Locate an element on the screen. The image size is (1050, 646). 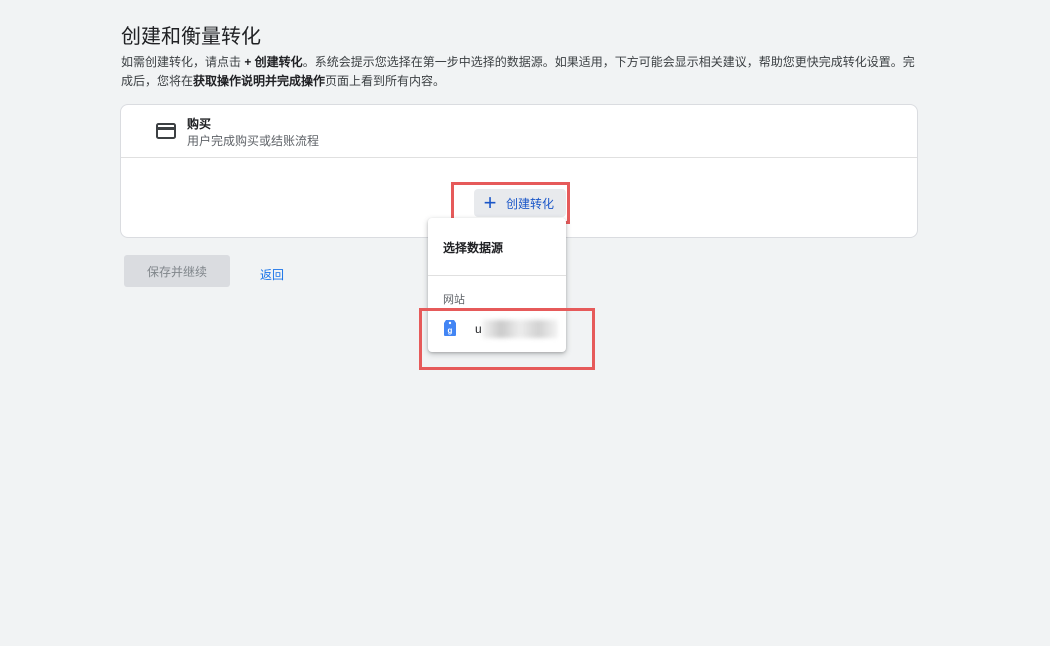
dropdown-section-label: 网站 is located at coordinates (454, 300).